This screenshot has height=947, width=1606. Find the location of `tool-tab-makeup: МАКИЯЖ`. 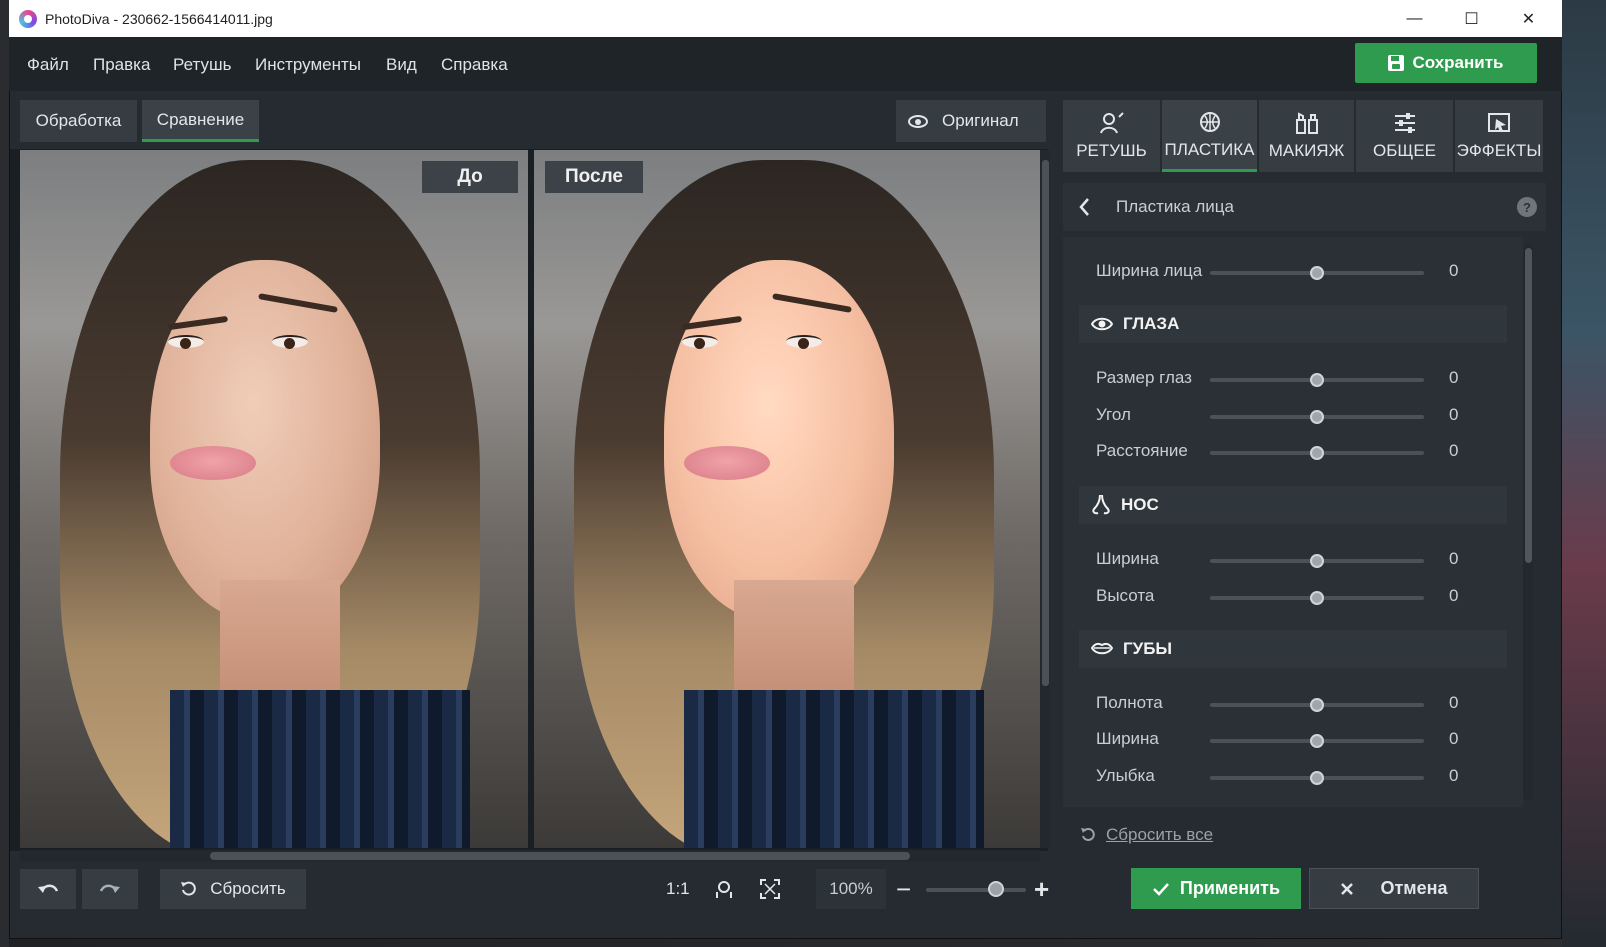

tool-tab-makeup: МАКИЯЖ is located at coordinates (1306, 136).